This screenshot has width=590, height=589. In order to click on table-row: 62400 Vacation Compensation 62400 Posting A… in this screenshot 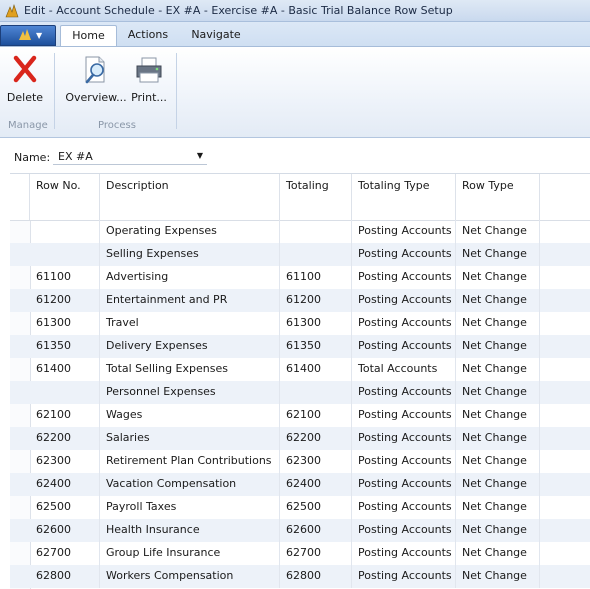, I will do `click(300, 484)`.